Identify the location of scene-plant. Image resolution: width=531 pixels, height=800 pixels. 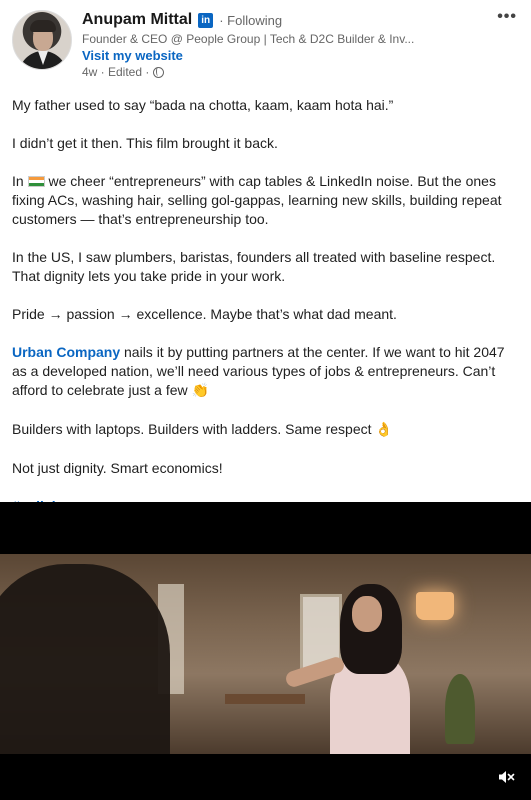
(460, 709).